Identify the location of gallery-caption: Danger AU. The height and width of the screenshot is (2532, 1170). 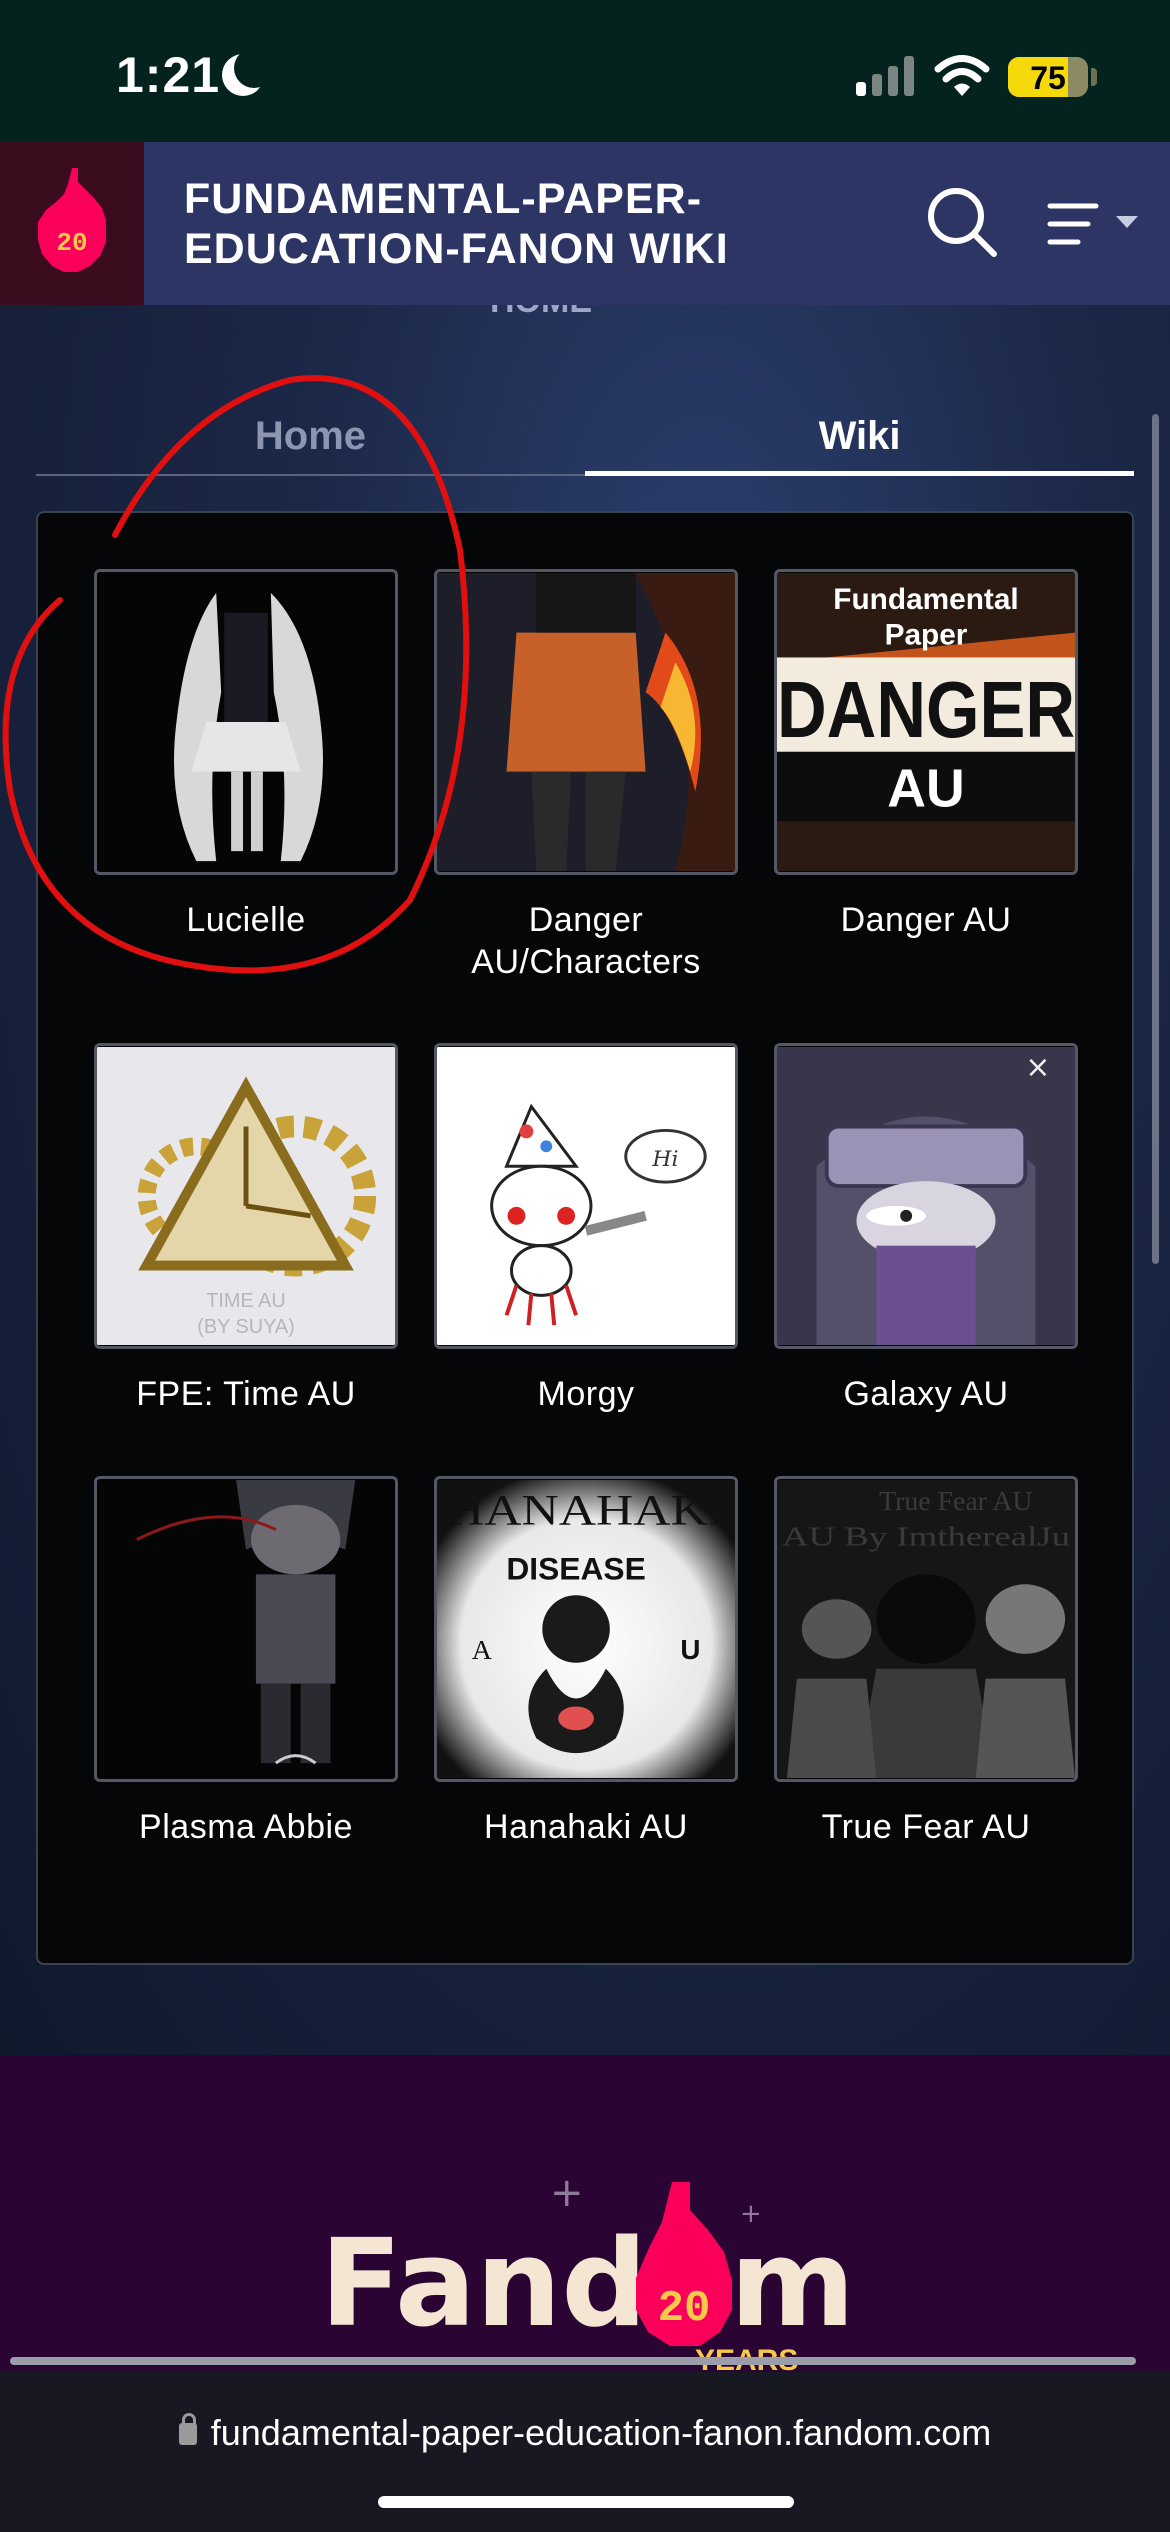
(926, 920).